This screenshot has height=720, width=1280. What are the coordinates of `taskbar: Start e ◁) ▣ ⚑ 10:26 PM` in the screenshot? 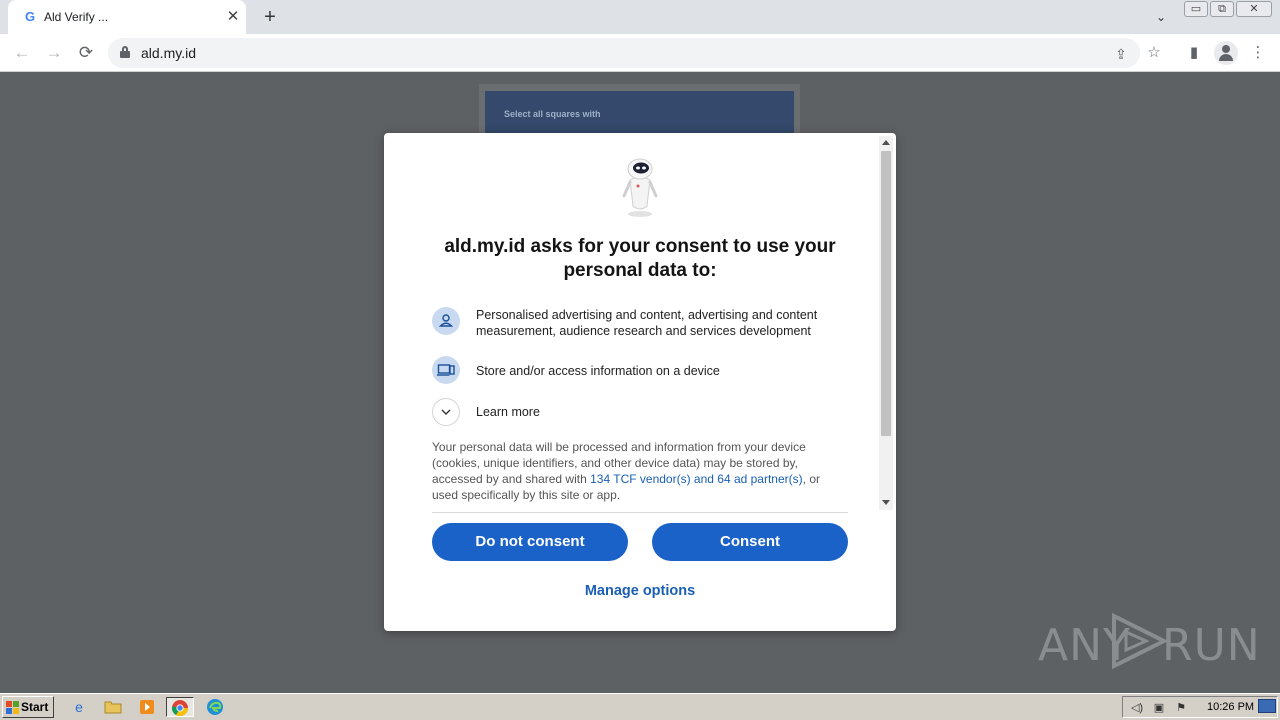 It's located at (640, 706).